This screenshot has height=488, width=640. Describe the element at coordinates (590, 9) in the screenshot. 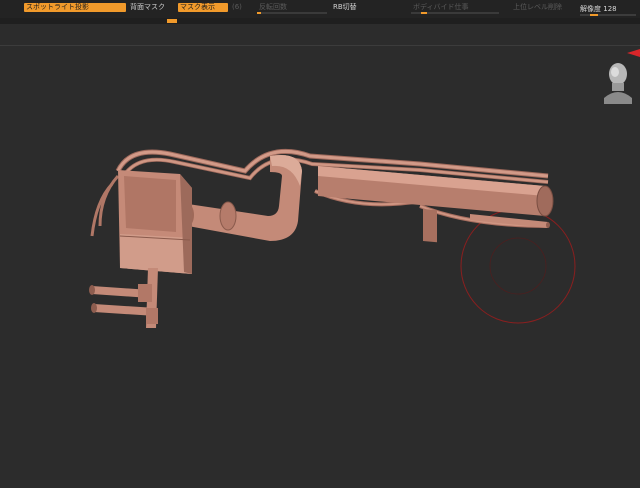

I see `resolution-label: 解像度` at that location.